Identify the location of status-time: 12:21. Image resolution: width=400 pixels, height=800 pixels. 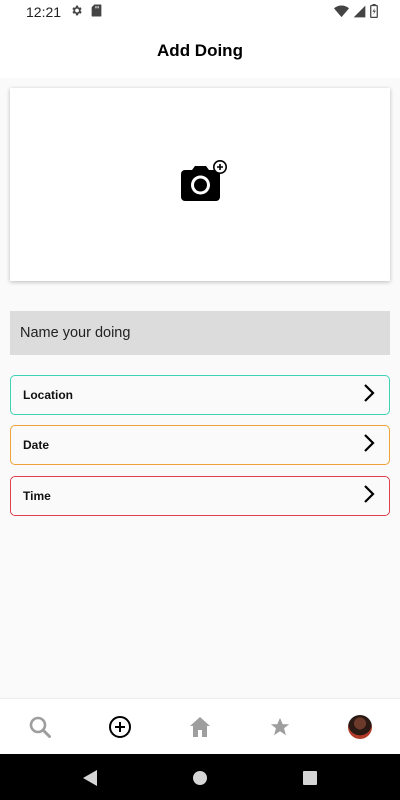
(44, 12).